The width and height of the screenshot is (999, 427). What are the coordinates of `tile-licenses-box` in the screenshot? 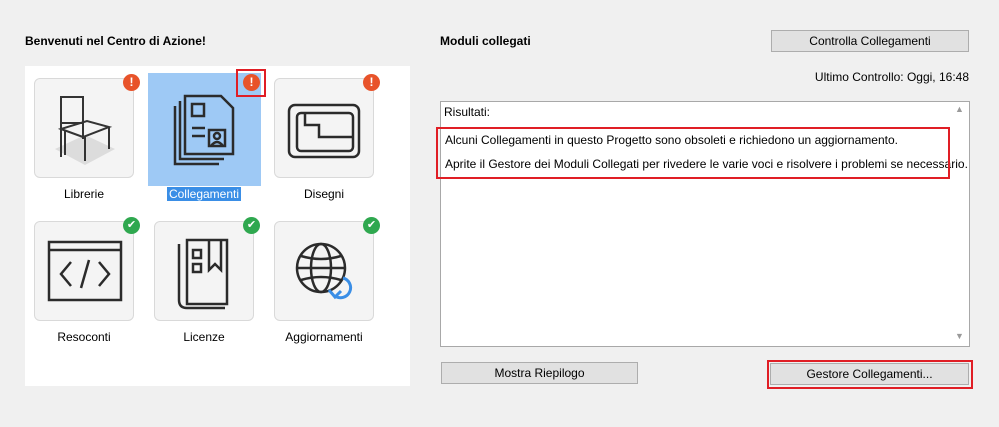 It's located at (204, 271).